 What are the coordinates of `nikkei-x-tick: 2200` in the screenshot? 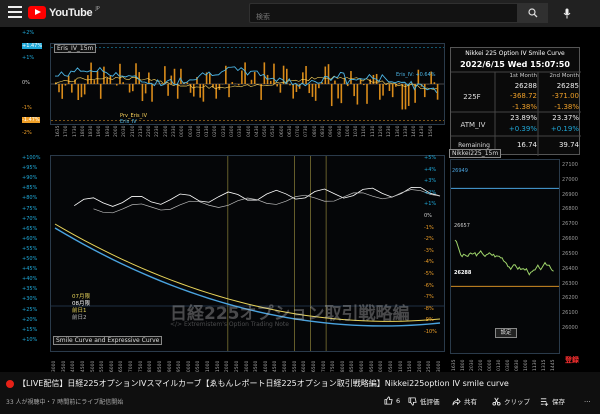 It's located at (481, 365).